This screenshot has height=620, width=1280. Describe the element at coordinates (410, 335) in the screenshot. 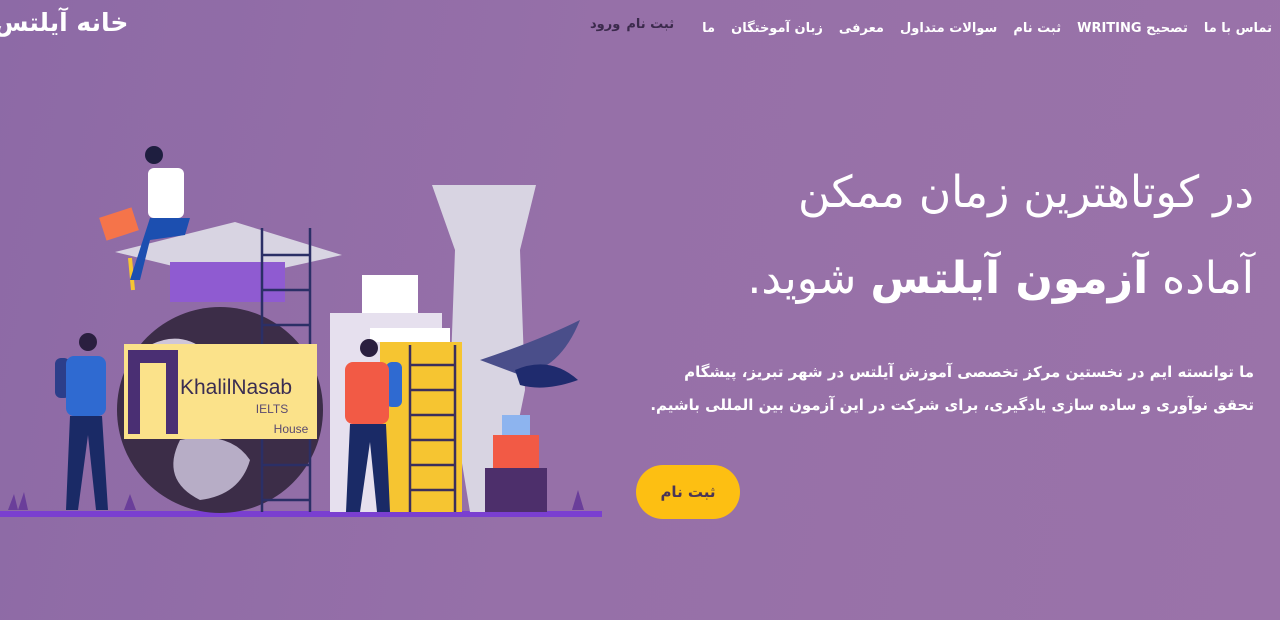

I see `board-stripe` at that location.